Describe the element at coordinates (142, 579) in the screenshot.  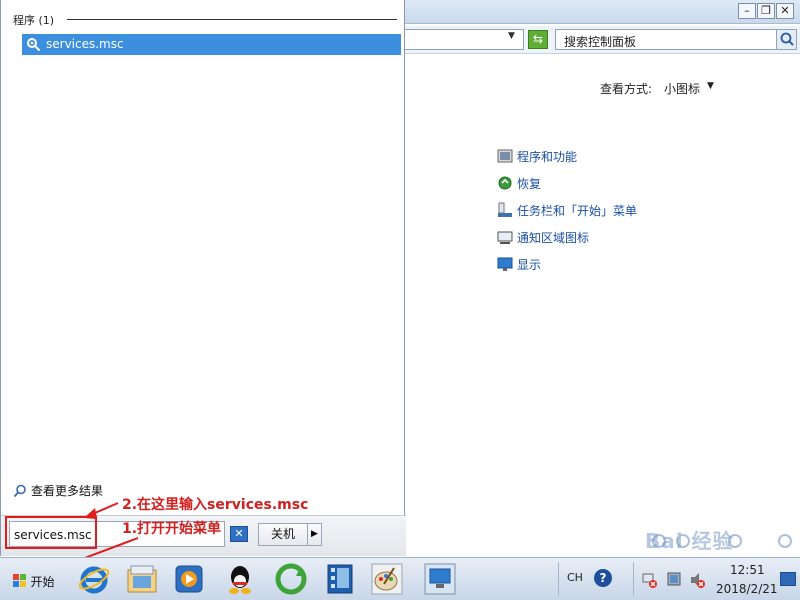
I see `explorer-icon` at that location.